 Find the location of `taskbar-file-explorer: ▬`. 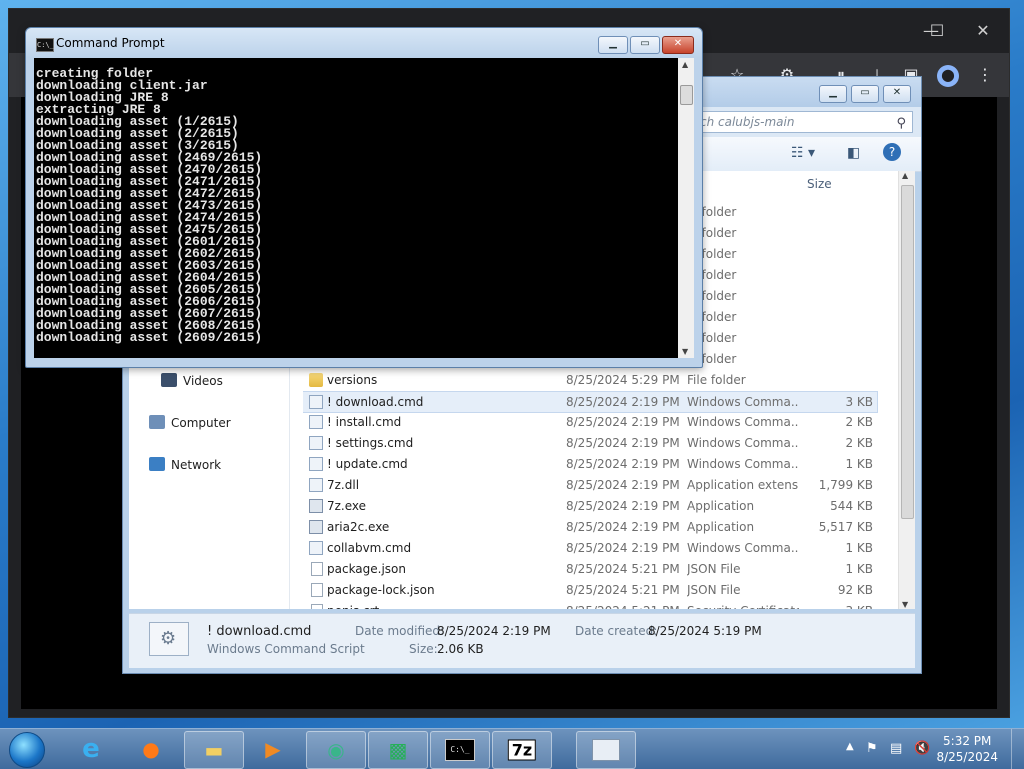

taskbar-file-explorer: ▬ is located at coordinates (214, 750).